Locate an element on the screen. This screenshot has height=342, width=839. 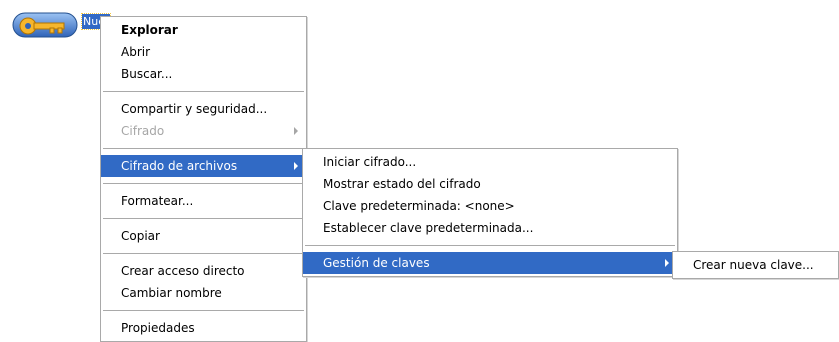
menu-item-label: Explorar is located at coordinates (149, 30).